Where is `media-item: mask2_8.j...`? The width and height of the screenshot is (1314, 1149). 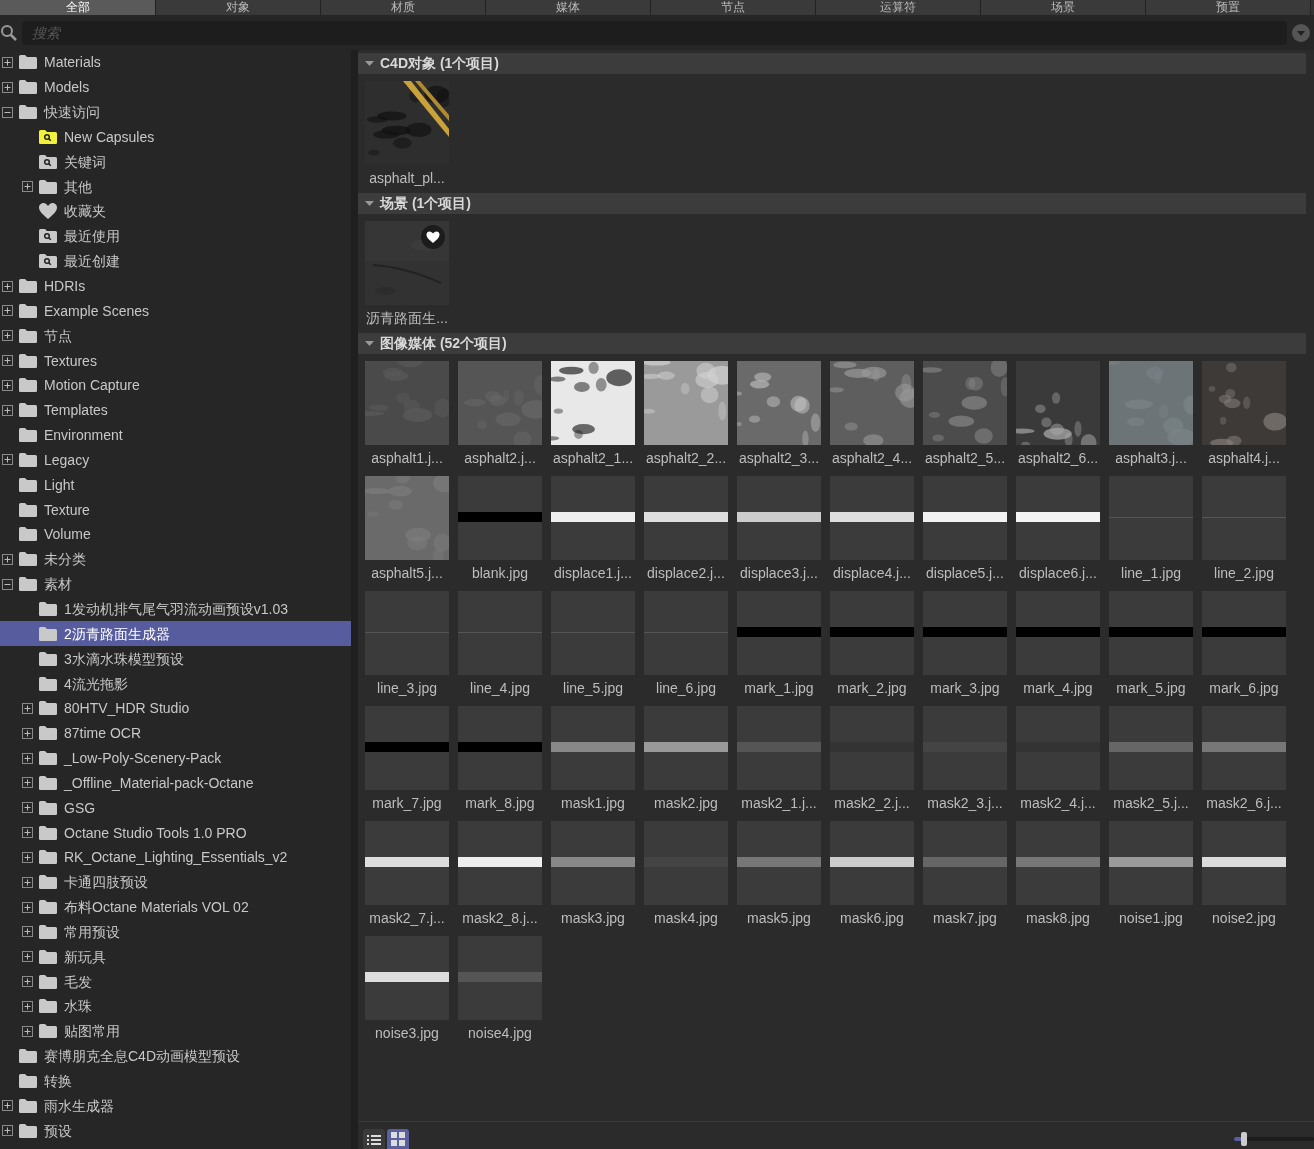
media-item: mask2_8.j... is located at coordinates (500, 874).